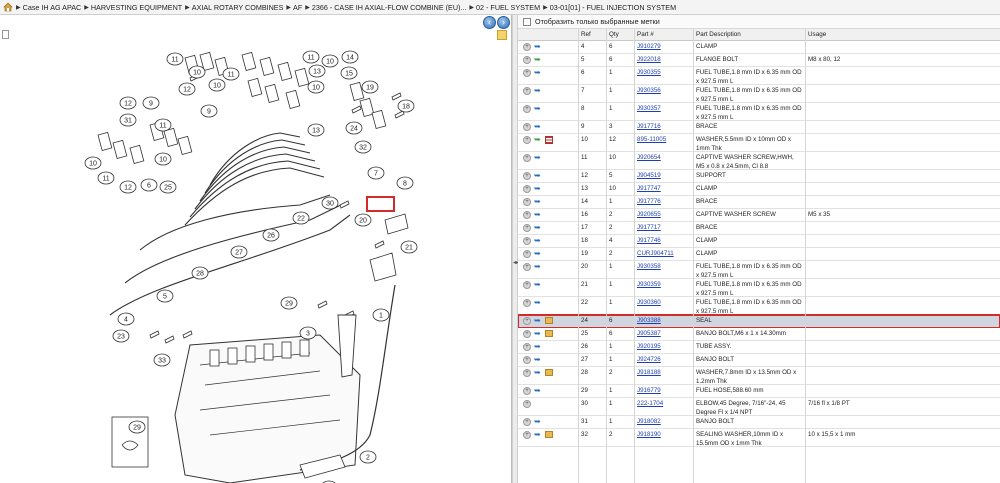  I want to click on part-number-link: J904519, so click(649, 176).